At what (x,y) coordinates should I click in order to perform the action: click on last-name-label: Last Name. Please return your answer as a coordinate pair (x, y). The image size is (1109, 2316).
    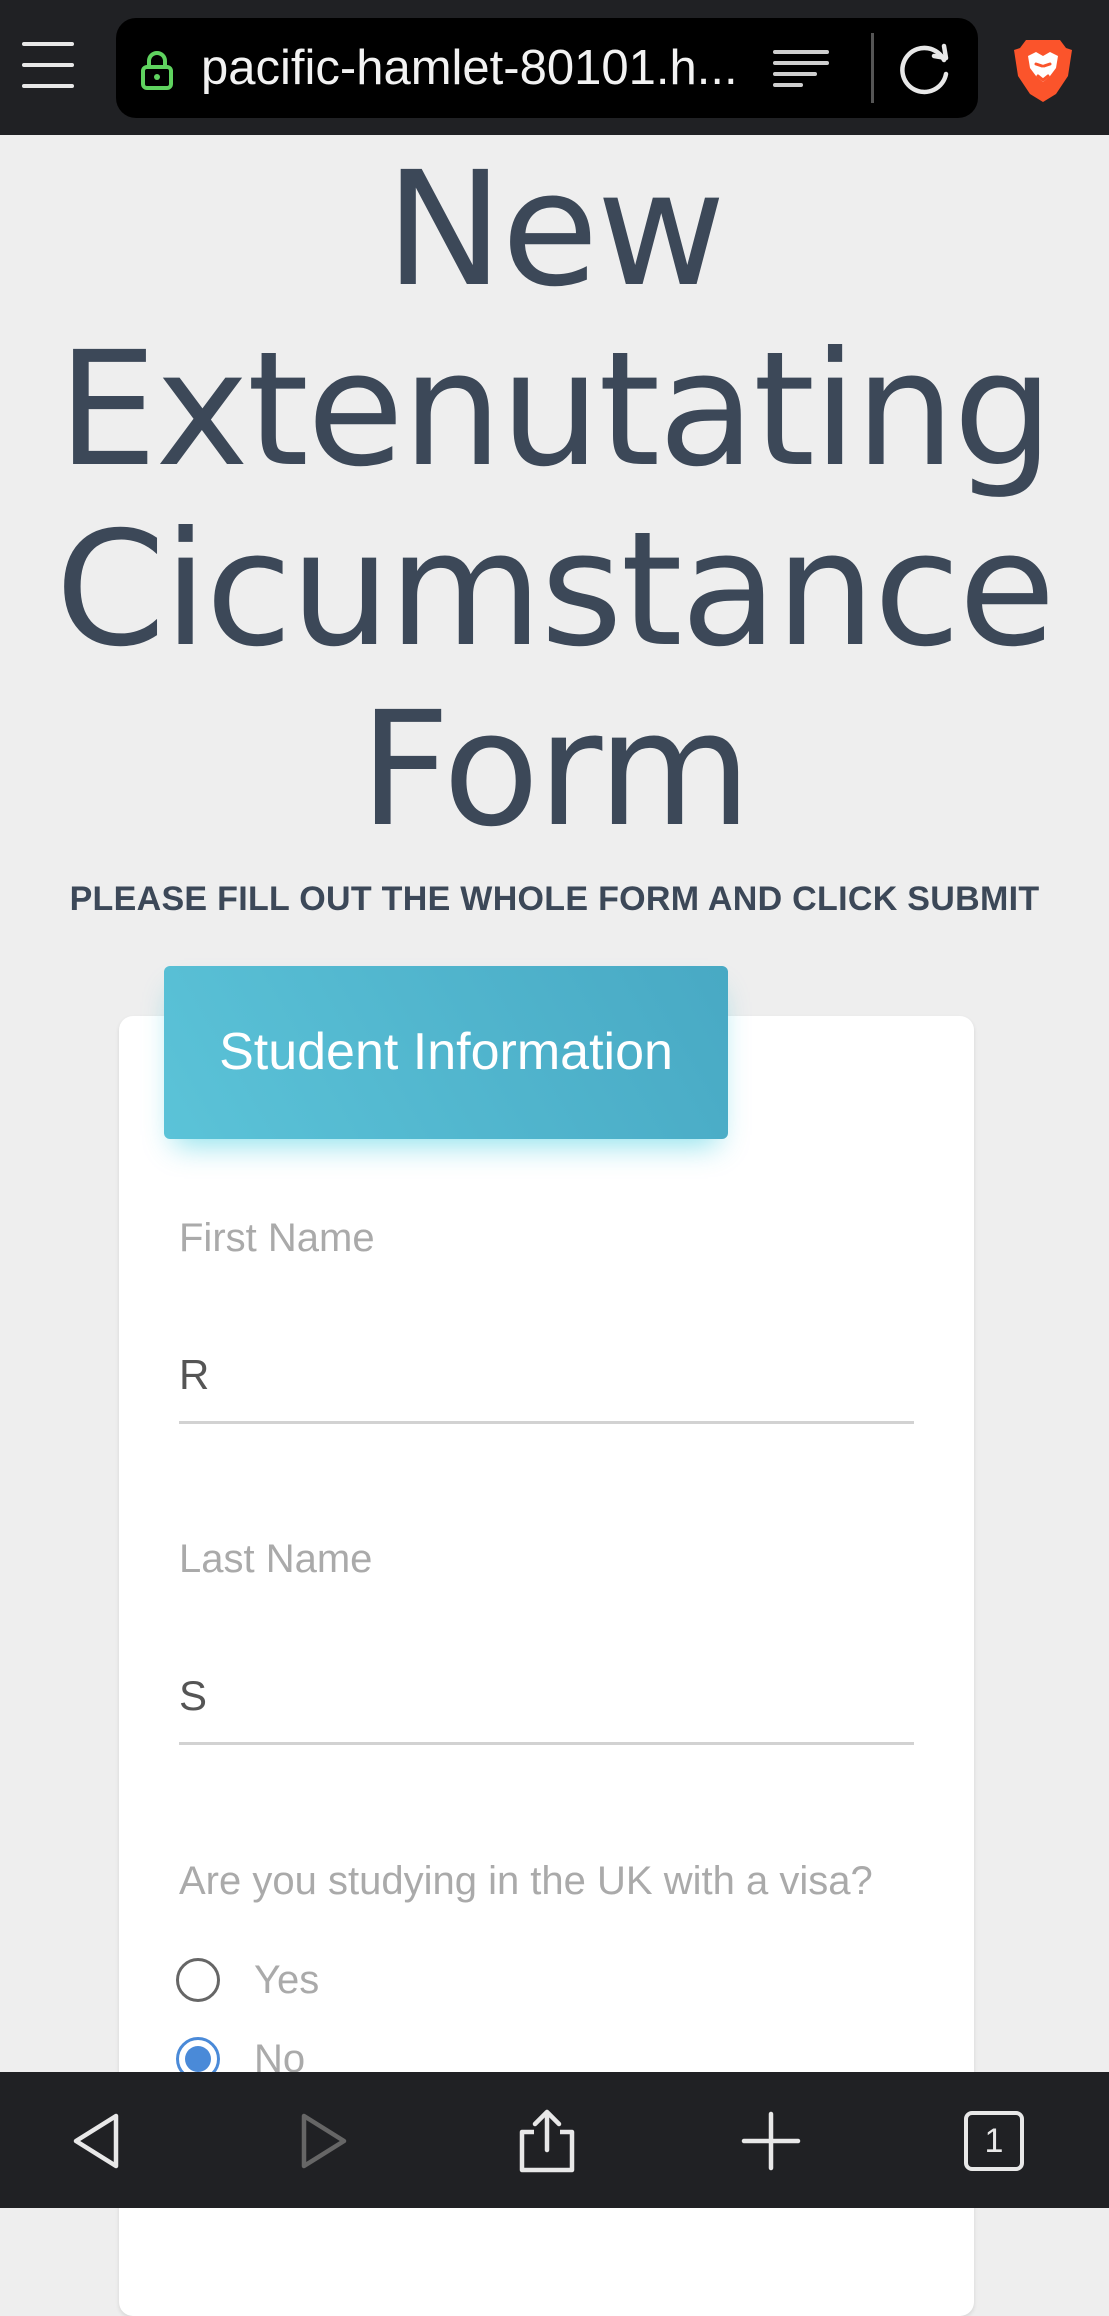
    Looking at the image, I should click on (276, 1559).